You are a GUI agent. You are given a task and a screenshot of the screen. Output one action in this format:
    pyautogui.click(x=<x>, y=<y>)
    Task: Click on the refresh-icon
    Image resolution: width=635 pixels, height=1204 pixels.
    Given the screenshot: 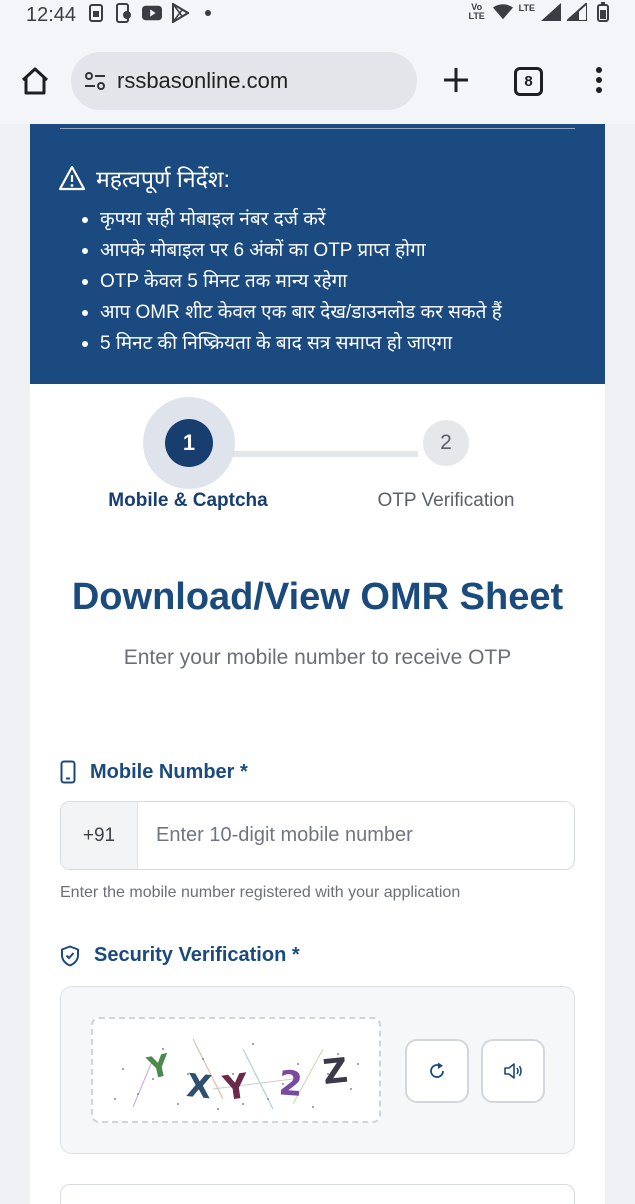 What is the action you would take?
    pyautogui.click(x=437, y=1070)
    